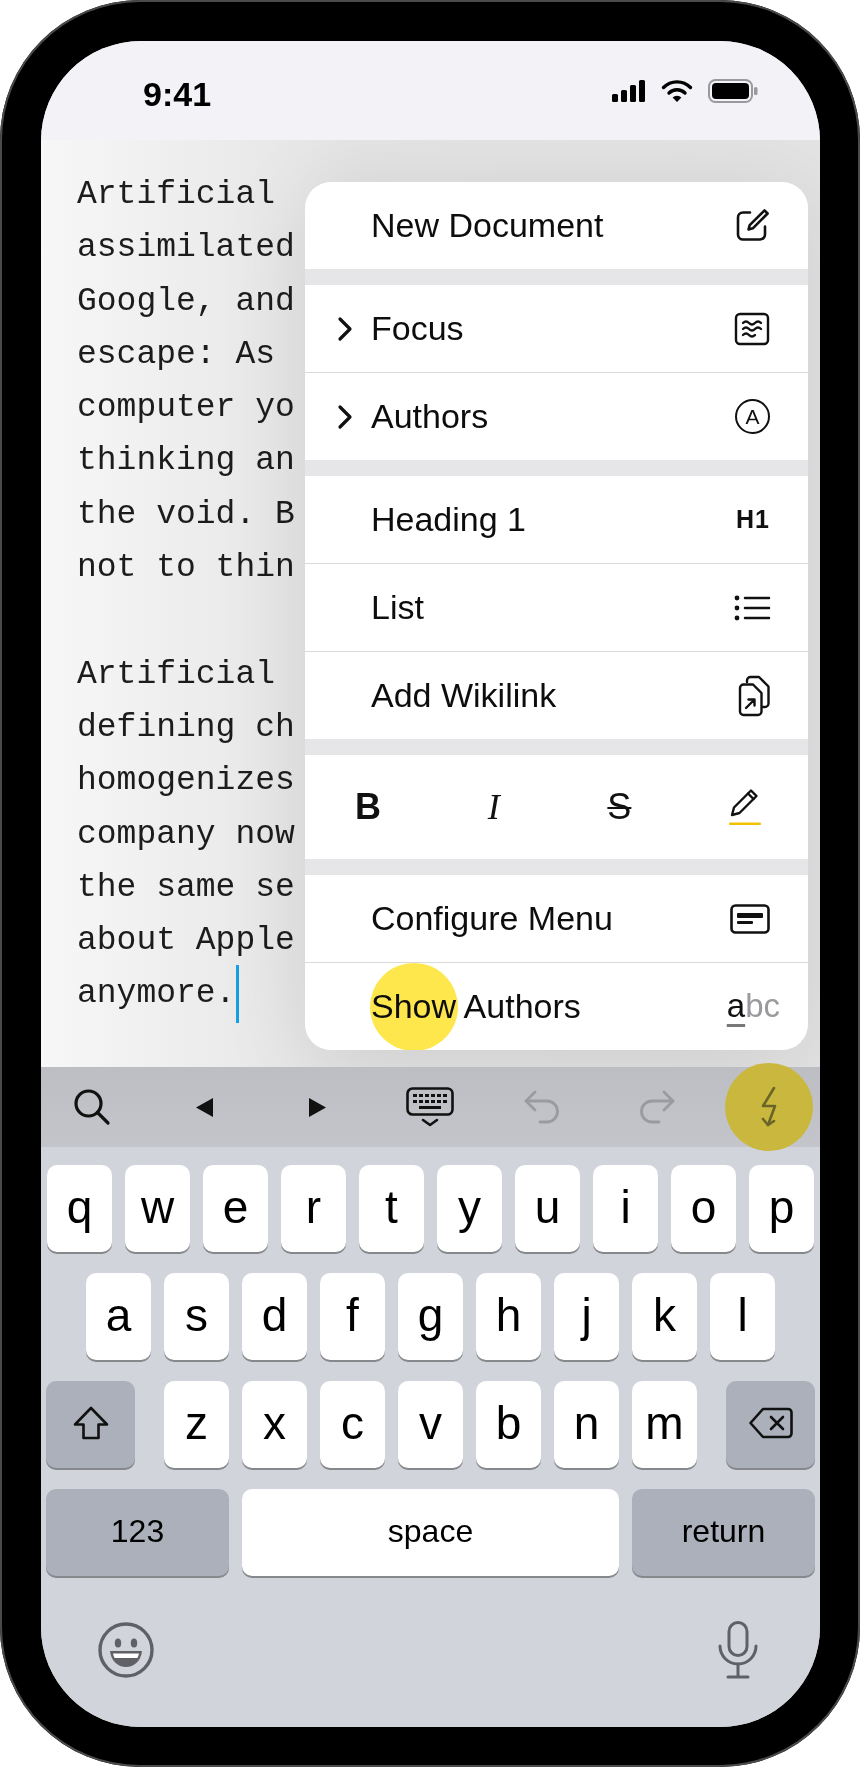 The image size is (860, 1770). I want to click on letter-key: p, so click(781, 1208).